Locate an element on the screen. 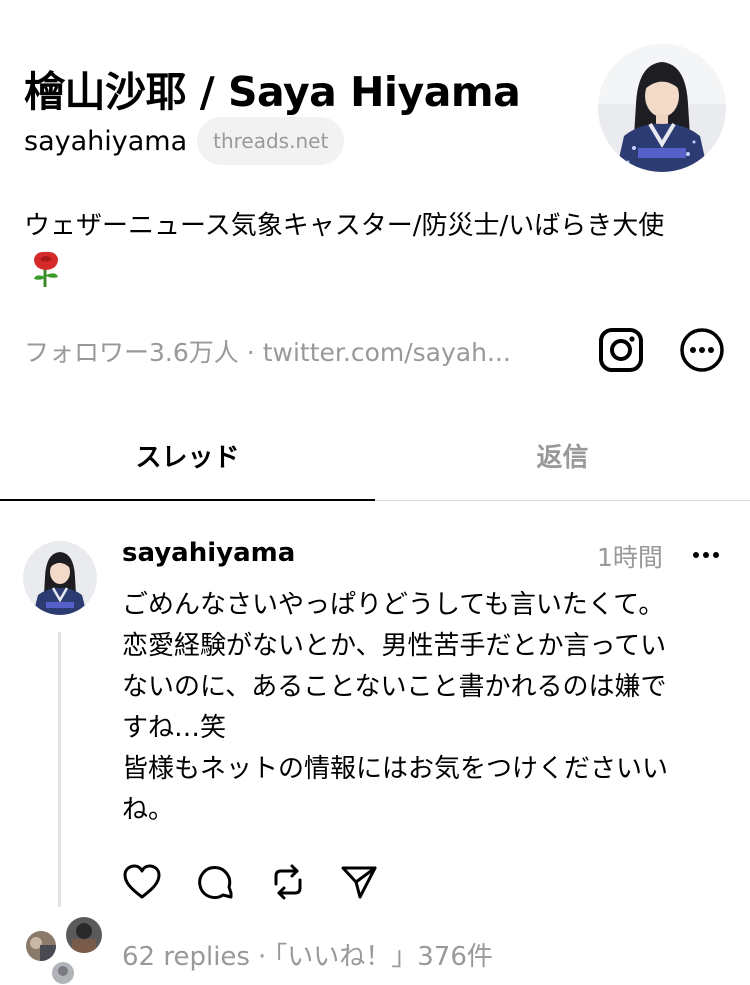 The height and width of the screenshot is (985, 750). post-timestamp: 1時間 is located at coordinates (630, 557).